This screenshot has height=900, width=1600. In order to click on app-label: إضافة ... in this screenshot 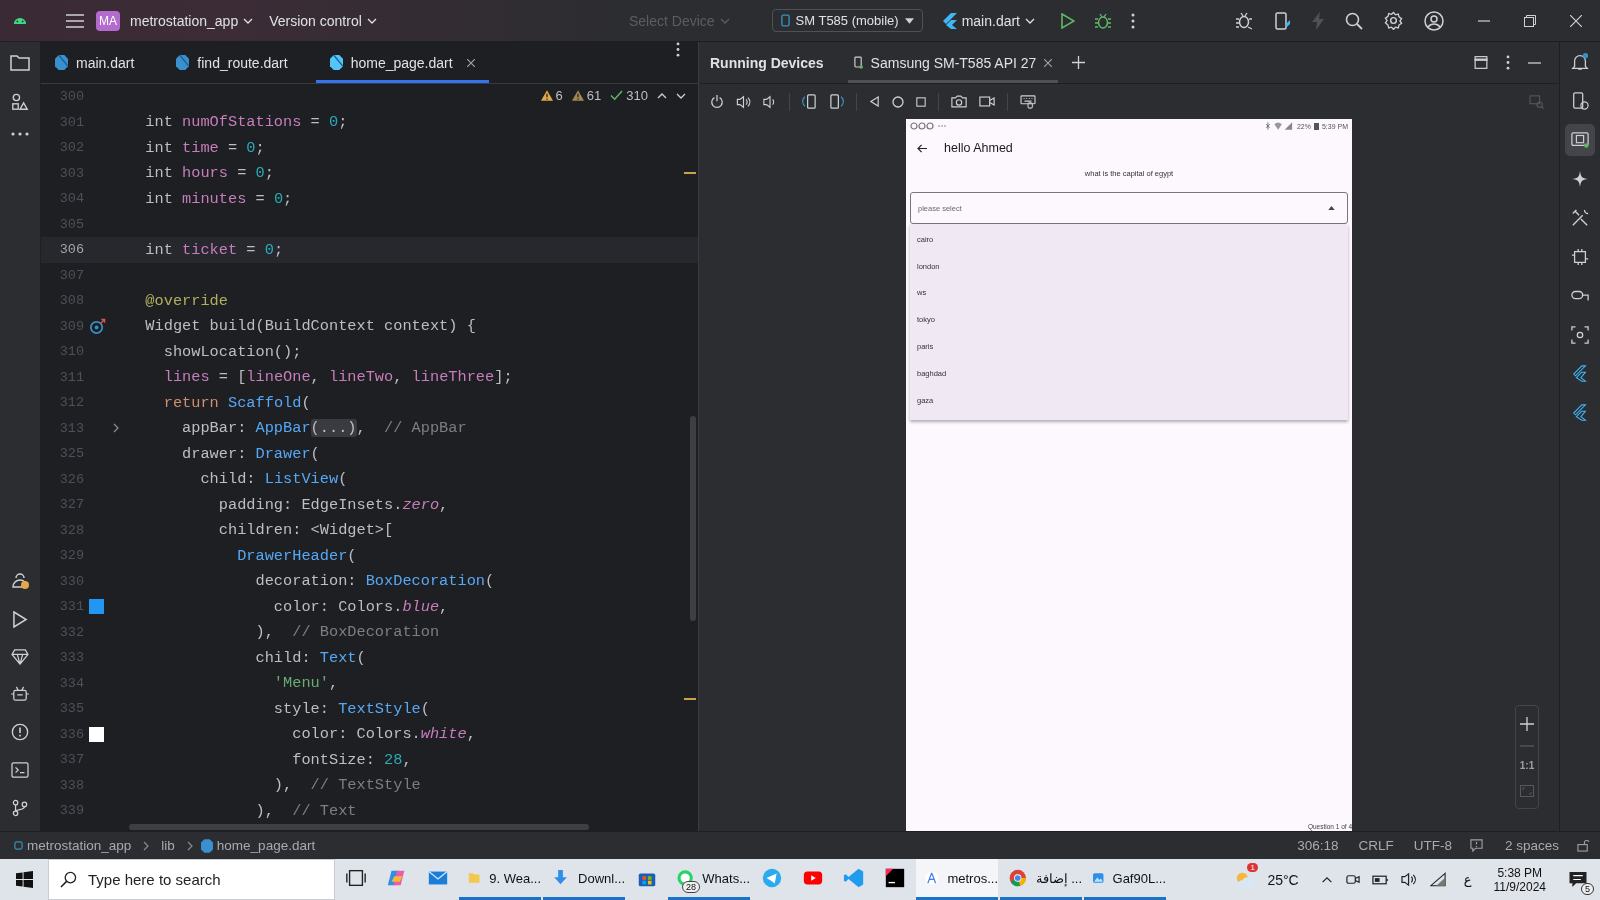, I will do `click(1058, 878)`.